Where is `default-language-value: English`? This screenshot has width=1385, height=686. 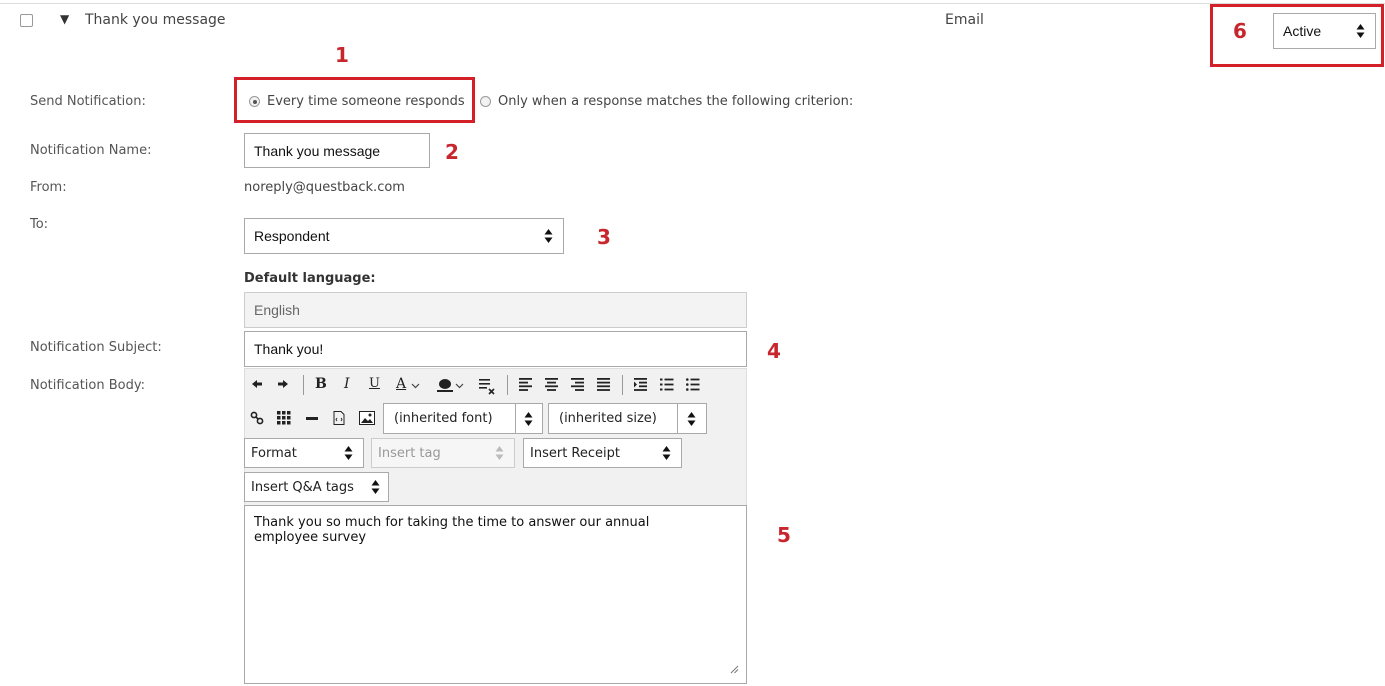 default-language-value: English is located at coordinates (277, 310).